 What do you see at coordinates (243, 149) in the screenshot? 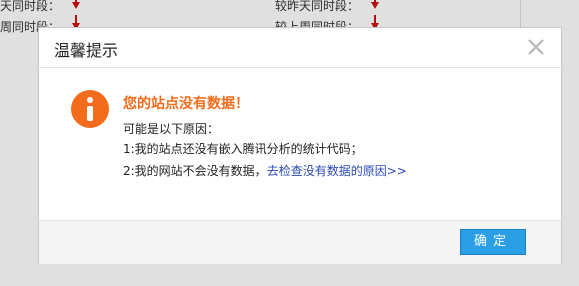
I see `reason-1: 1:我的站点还没有嵌入腾讯分析的统计代码；` at bounding box center [243, 149].